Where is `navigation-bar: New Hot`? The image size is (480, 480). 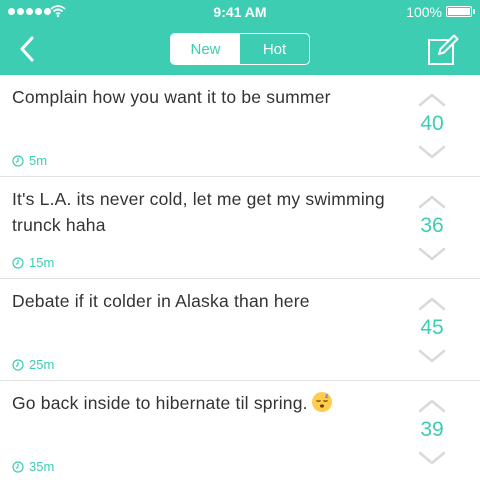 navigation-bar: New Hot is located at coordinates (240, 49).